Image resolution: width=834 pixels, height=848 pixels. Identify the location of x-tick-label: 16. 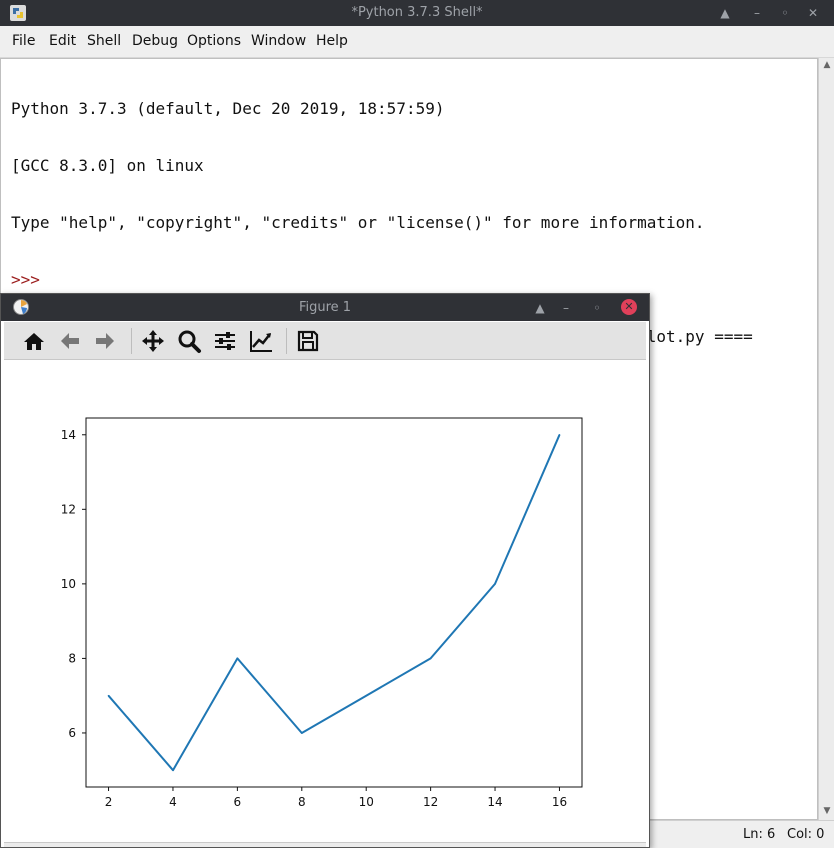
(559, 802).